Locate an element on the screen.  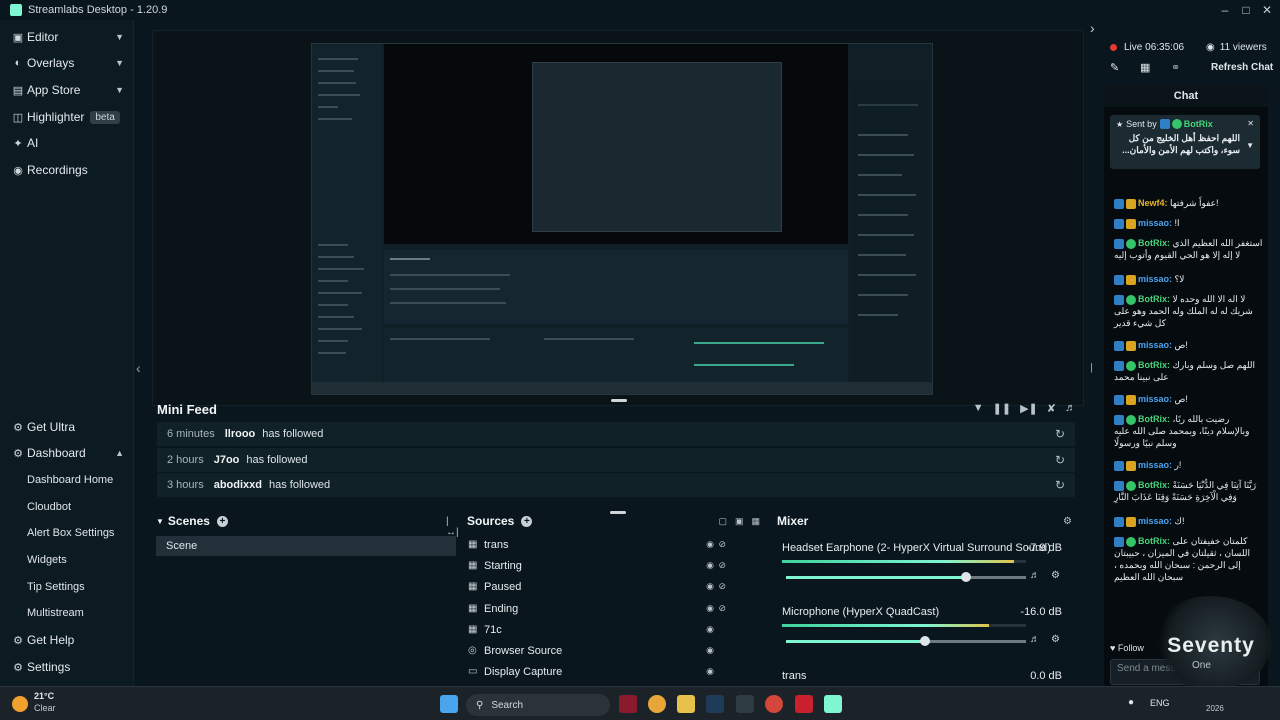
app-icon-tools is located at coordinates (745, 704).